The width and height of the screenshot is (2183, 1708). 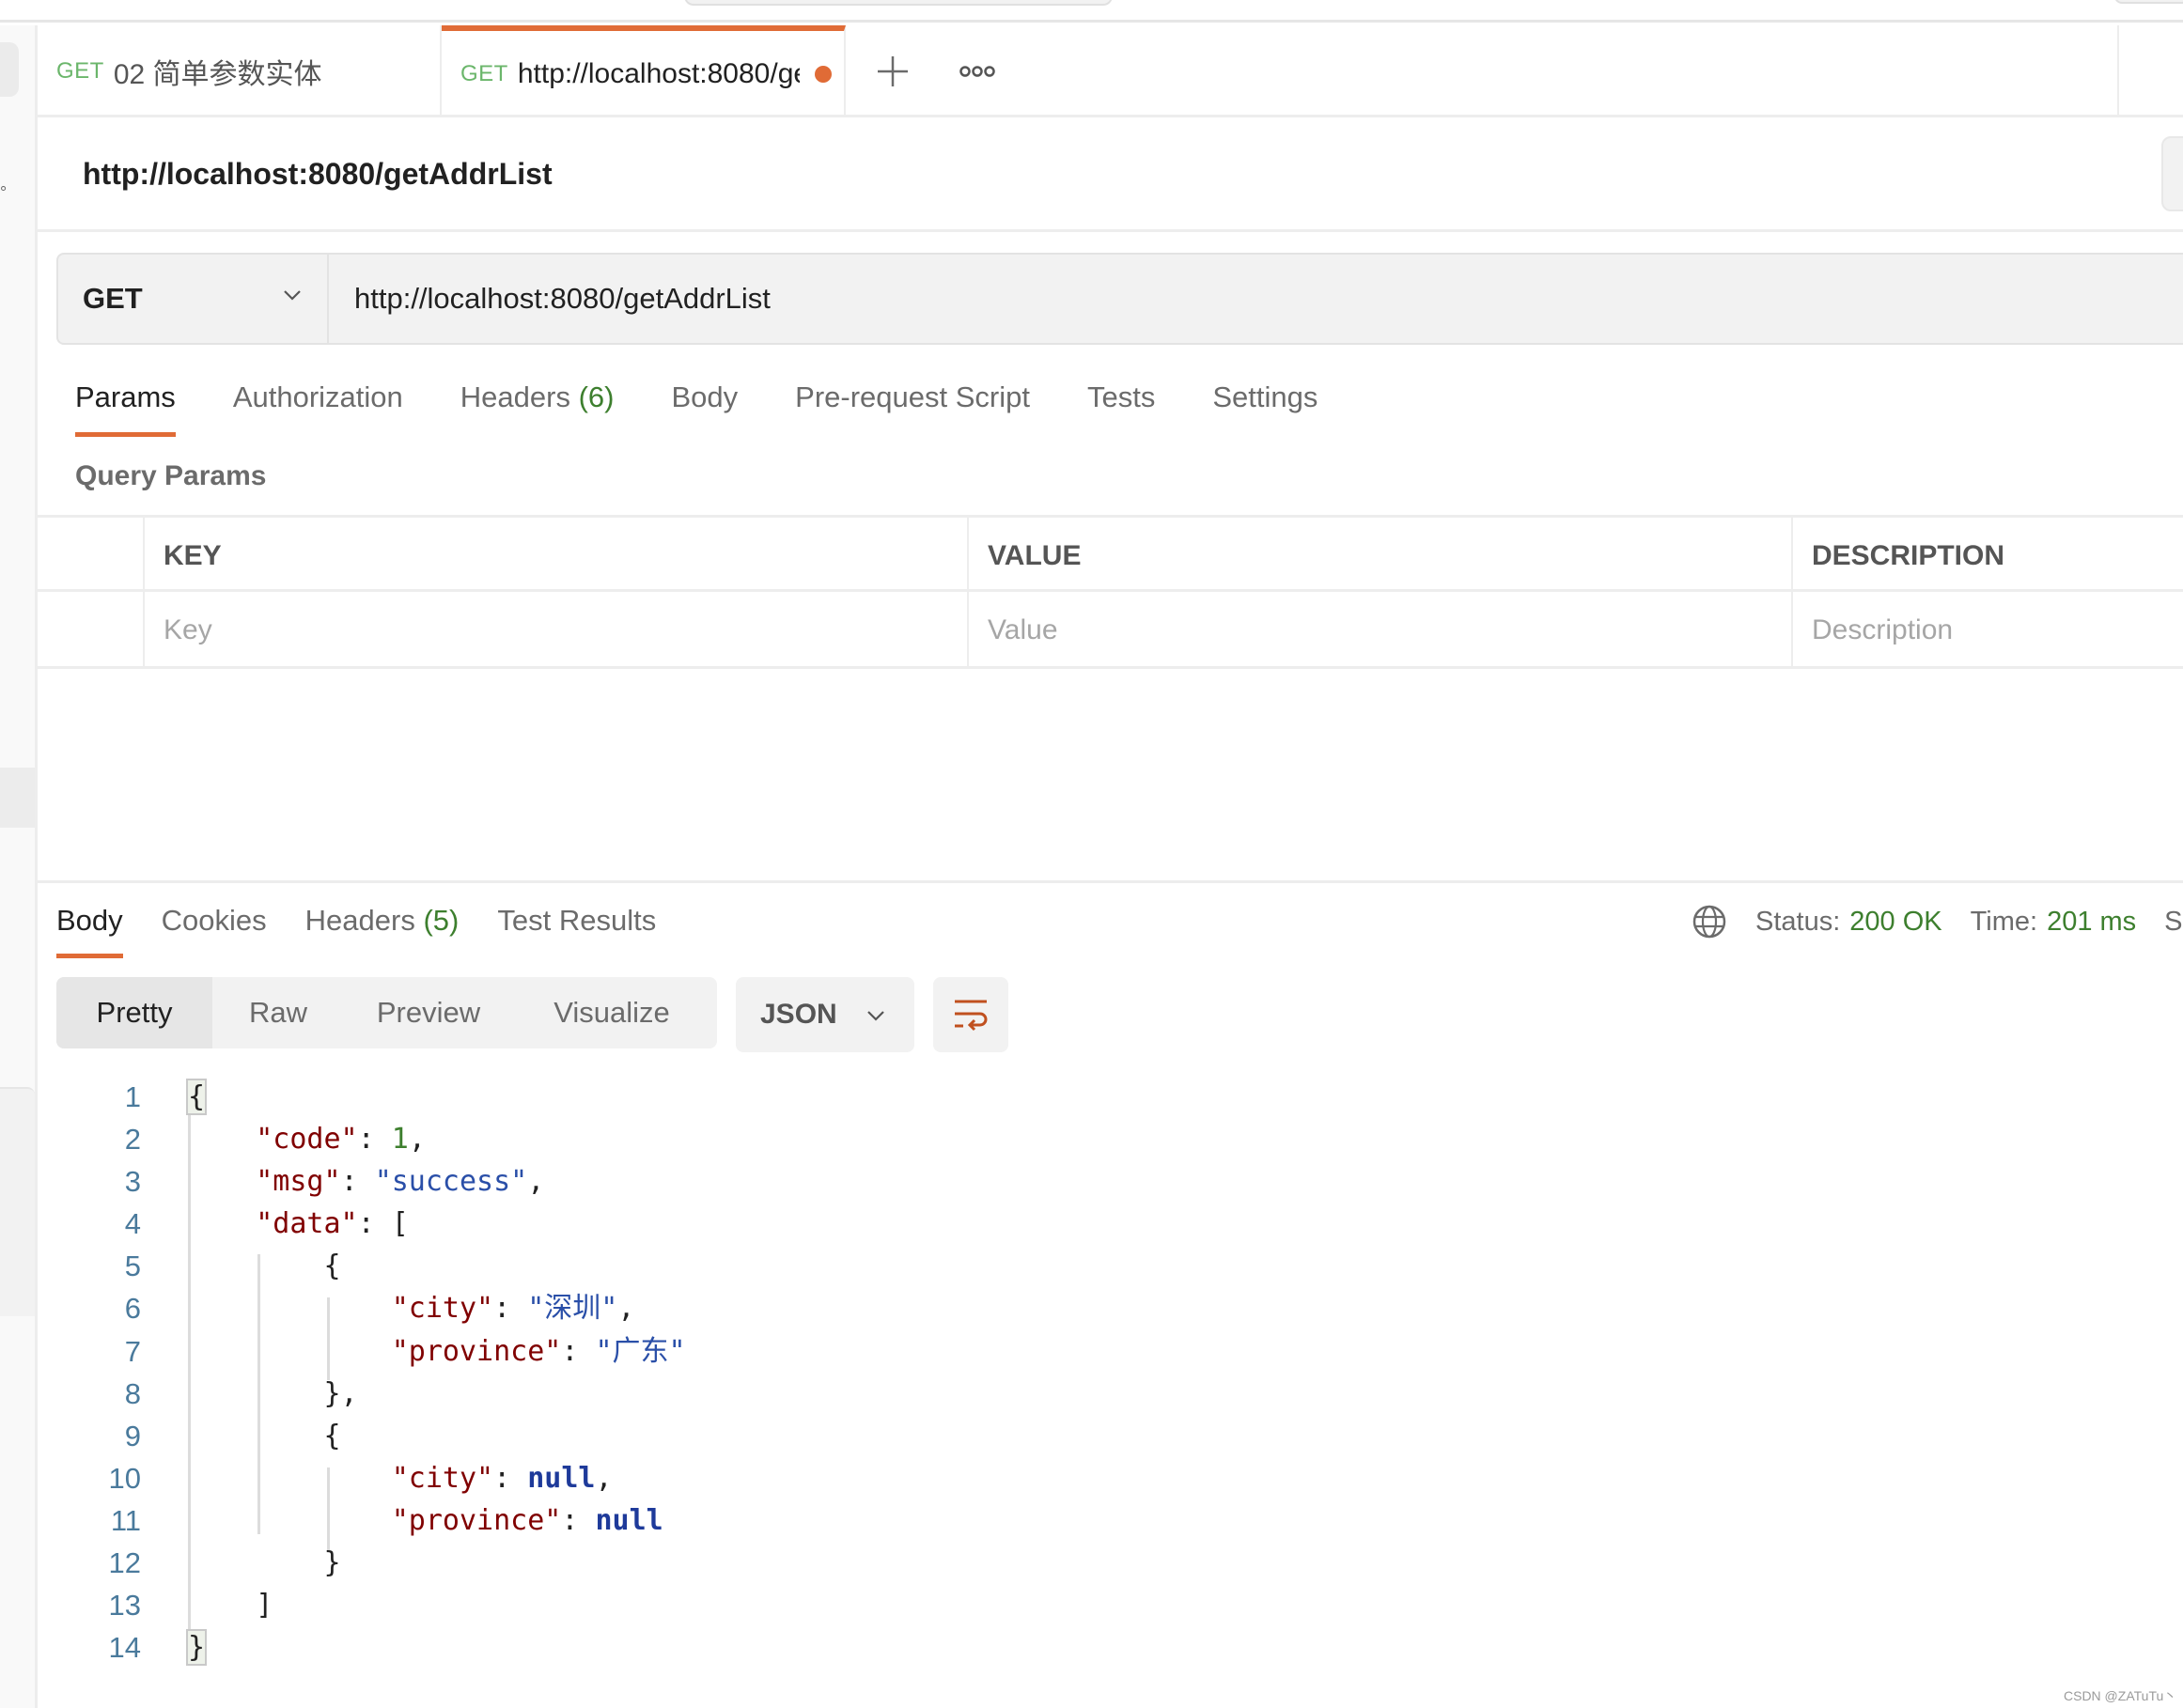 What do you see at coordinates (572, 1309) in the screenshot?
I see `json-string: "深圳"` at bounding box center [572, 1309].